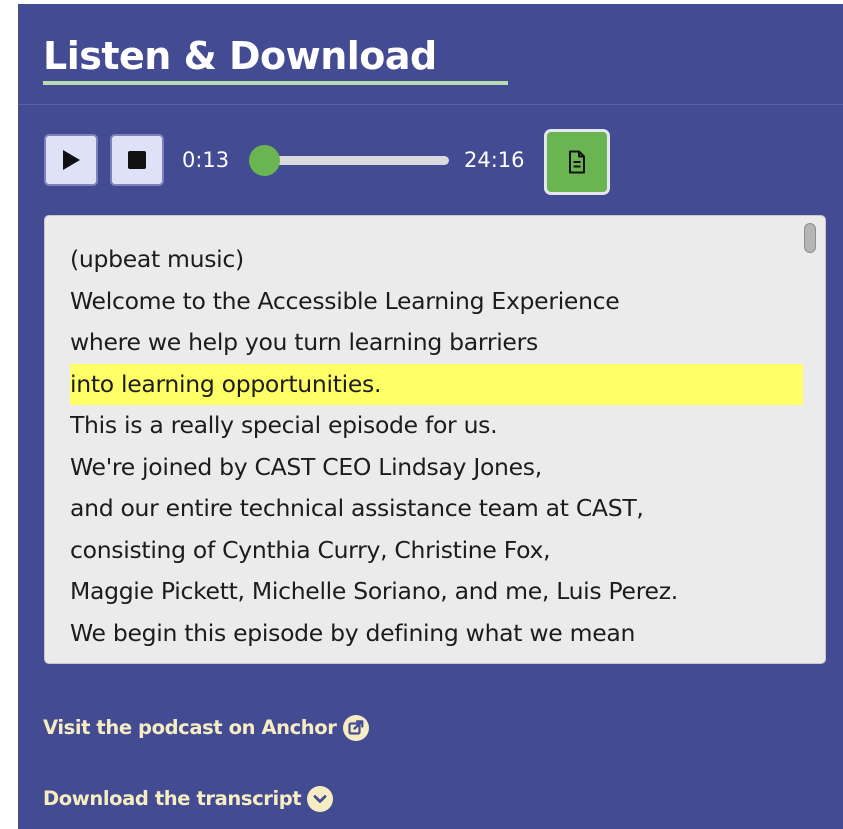 This screenshot has height=829, width=843. Describe the element at coordinates (206, 160) in the screenshot. I see `current-time: 0:13` at that location.